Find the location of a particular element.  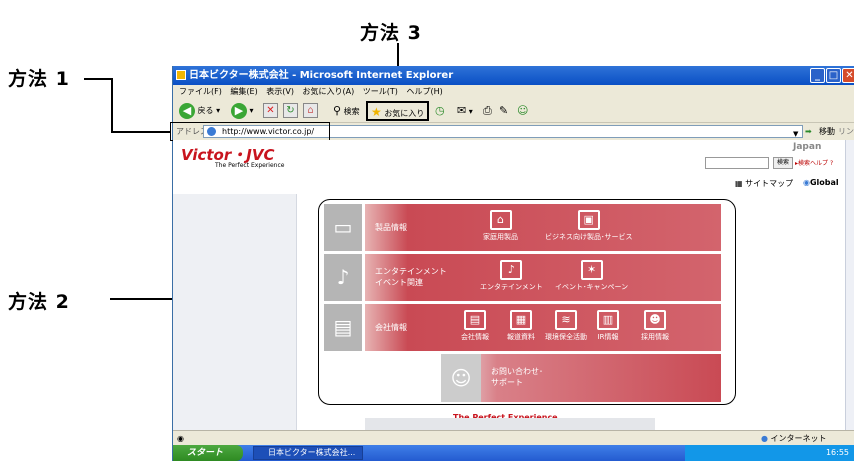

history-icon: ◷ is located at coordinates (440, 110).